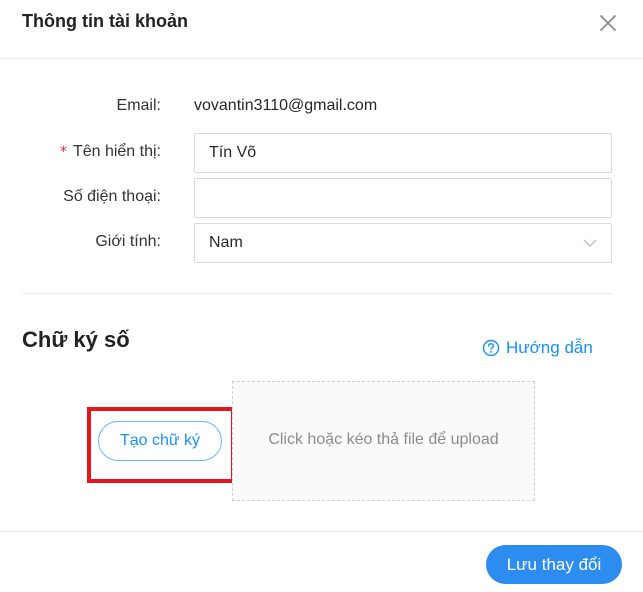  I want to click on footer-divider, so click(321, 531).